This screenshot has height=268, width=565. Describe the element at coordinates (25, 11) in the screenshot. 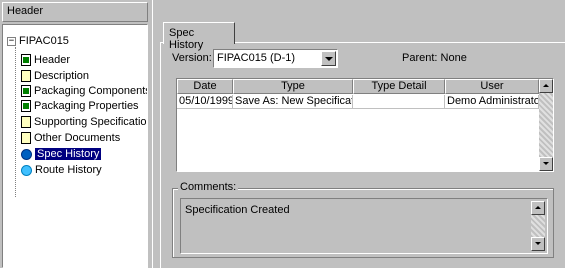

I see `tree-header-label: Header` at that location.